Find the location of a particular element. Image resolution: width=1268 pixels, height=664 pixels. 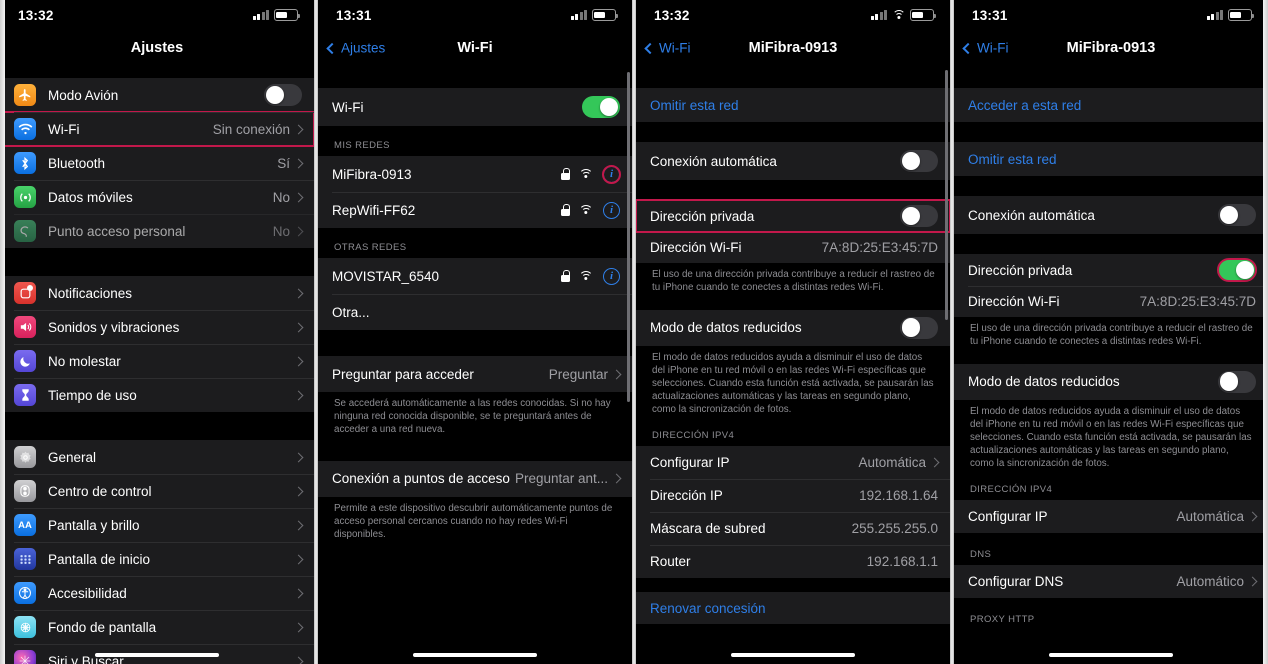

router-row: Router 192.168.1.1 is located at coordinates (793, 562).